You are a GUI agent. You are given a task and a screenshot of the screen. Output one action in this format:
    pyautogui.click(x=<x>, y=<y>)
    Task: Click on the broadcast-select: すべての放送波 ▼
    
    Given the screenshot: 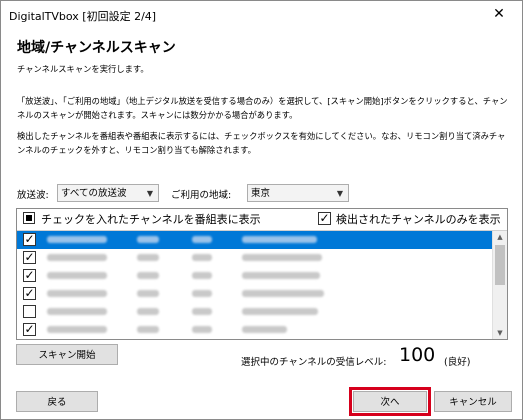 What is the action you would take?
    pyautogui.click(x=108, y=193)
    